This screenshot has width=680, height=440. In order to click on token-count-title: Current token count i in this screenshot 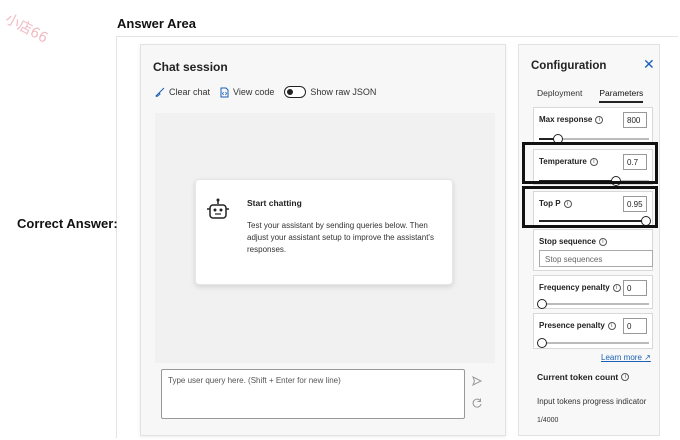, I will do `click(583, 377)`.